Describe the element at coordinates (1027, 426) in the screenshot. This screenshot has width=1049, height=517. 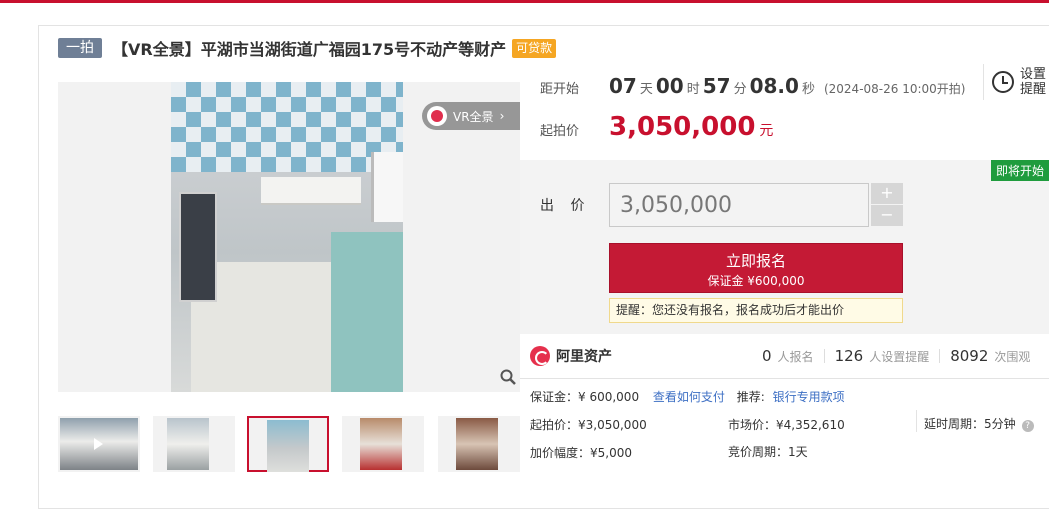
I see `help-icon: ?` at that location.